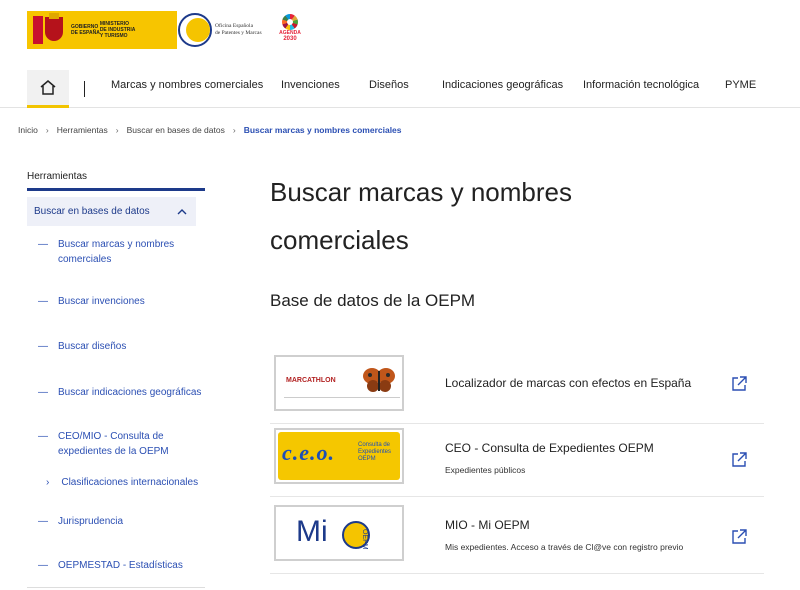  I want to click on sidebar-subitem-clasificaciones: › Clasificaciones internacionales, so click(122, 482).